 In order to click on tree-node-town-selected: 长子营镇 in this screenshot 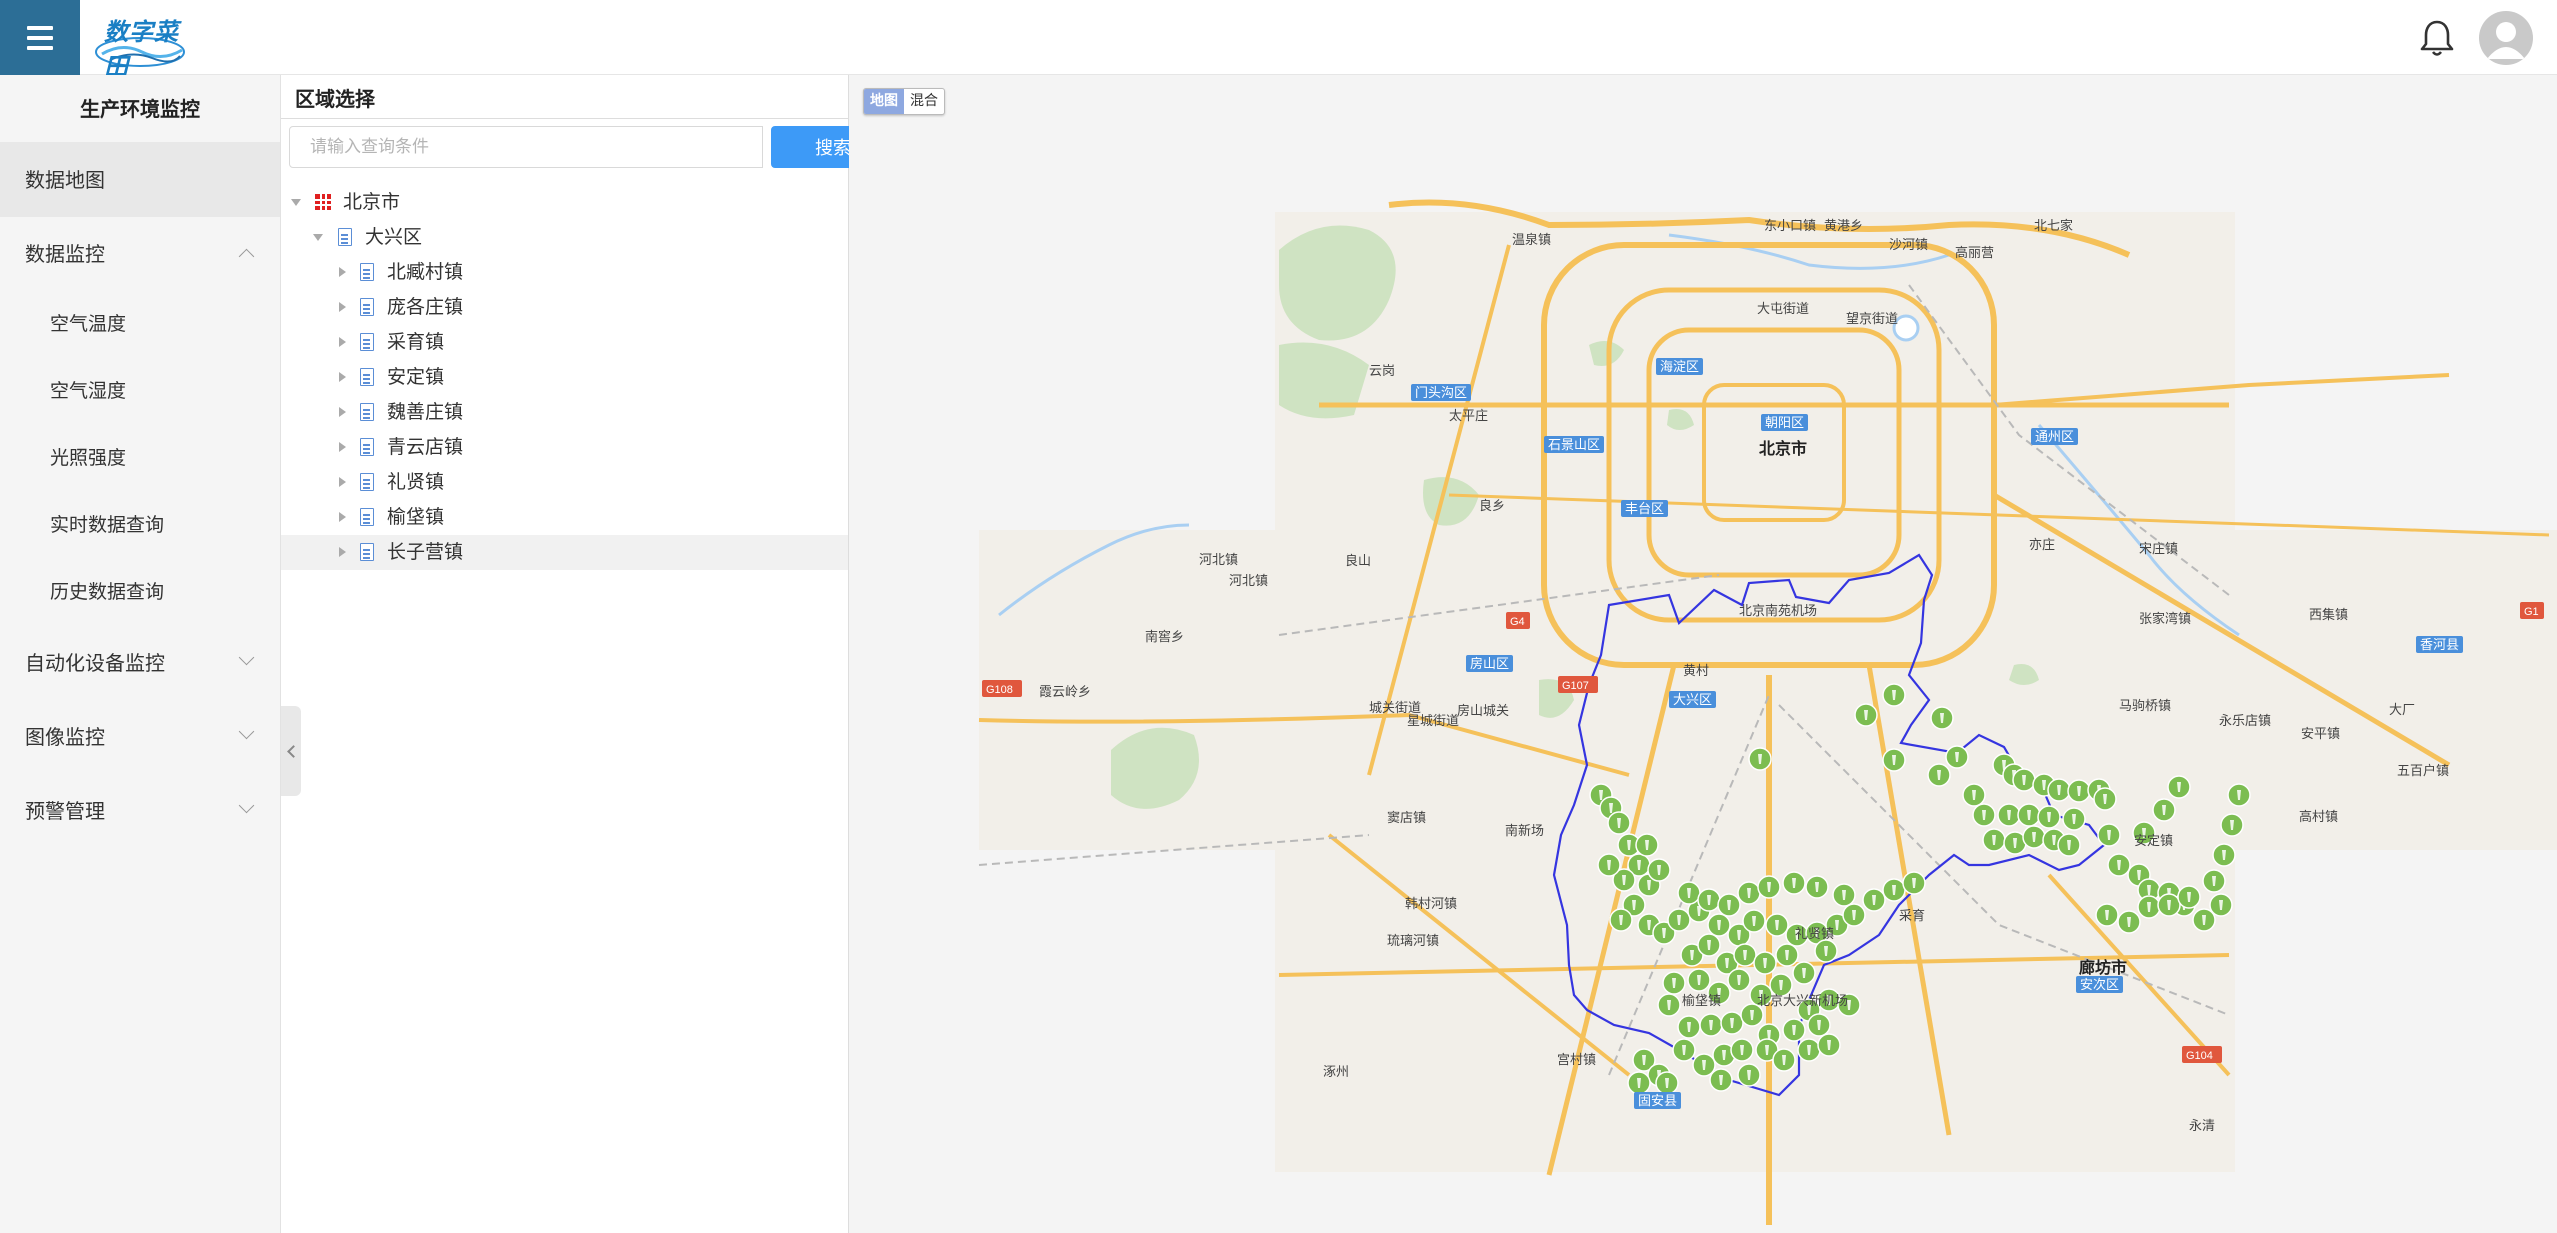, I will do `click(564, 552)`.